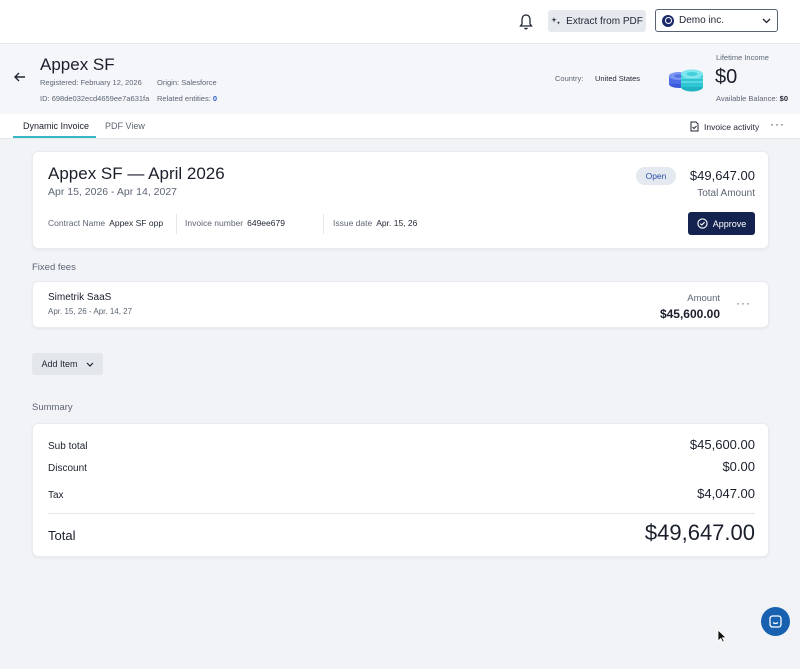 The image size is (800, 669). What do you see at coordinates (569, 78) in the screenshot?
I see `country-label: Country:` at bounding box center [569, 78].